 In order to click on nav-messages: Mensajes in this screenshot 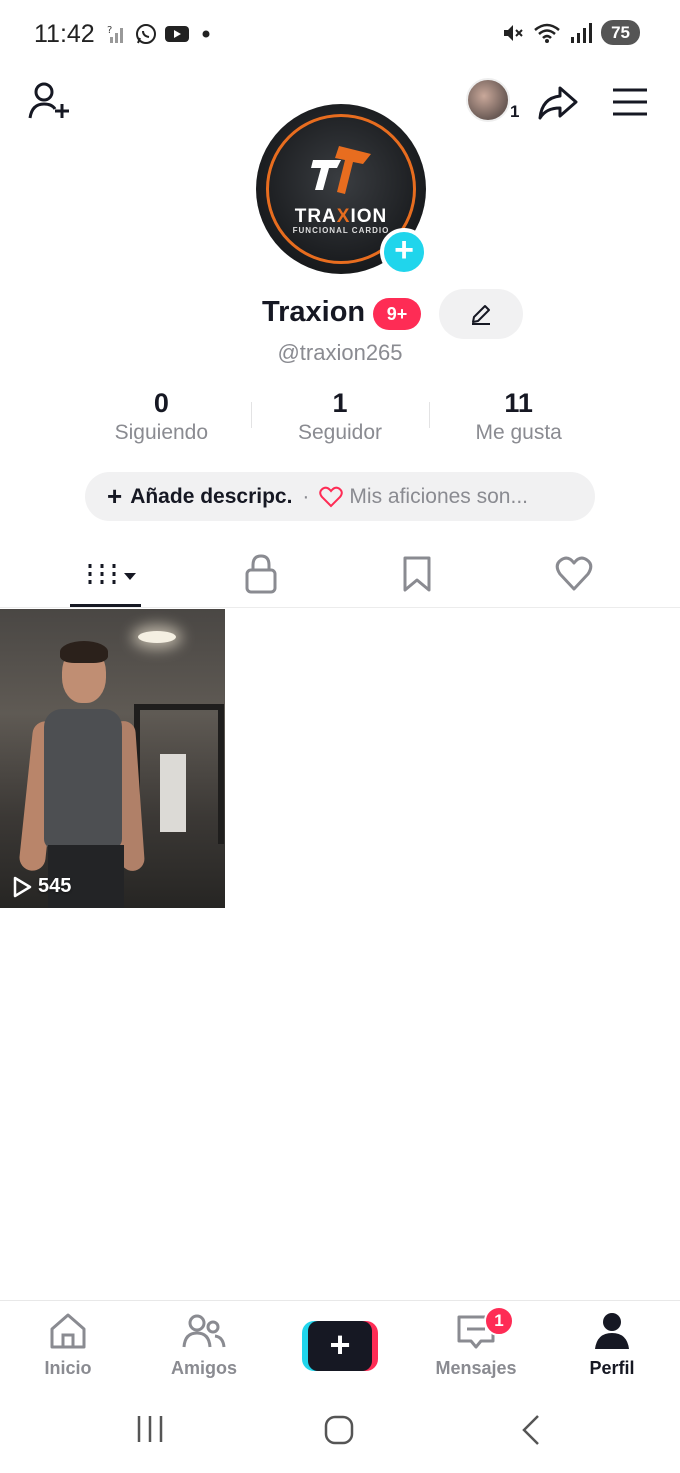, I will do `click(476, 1345)`.